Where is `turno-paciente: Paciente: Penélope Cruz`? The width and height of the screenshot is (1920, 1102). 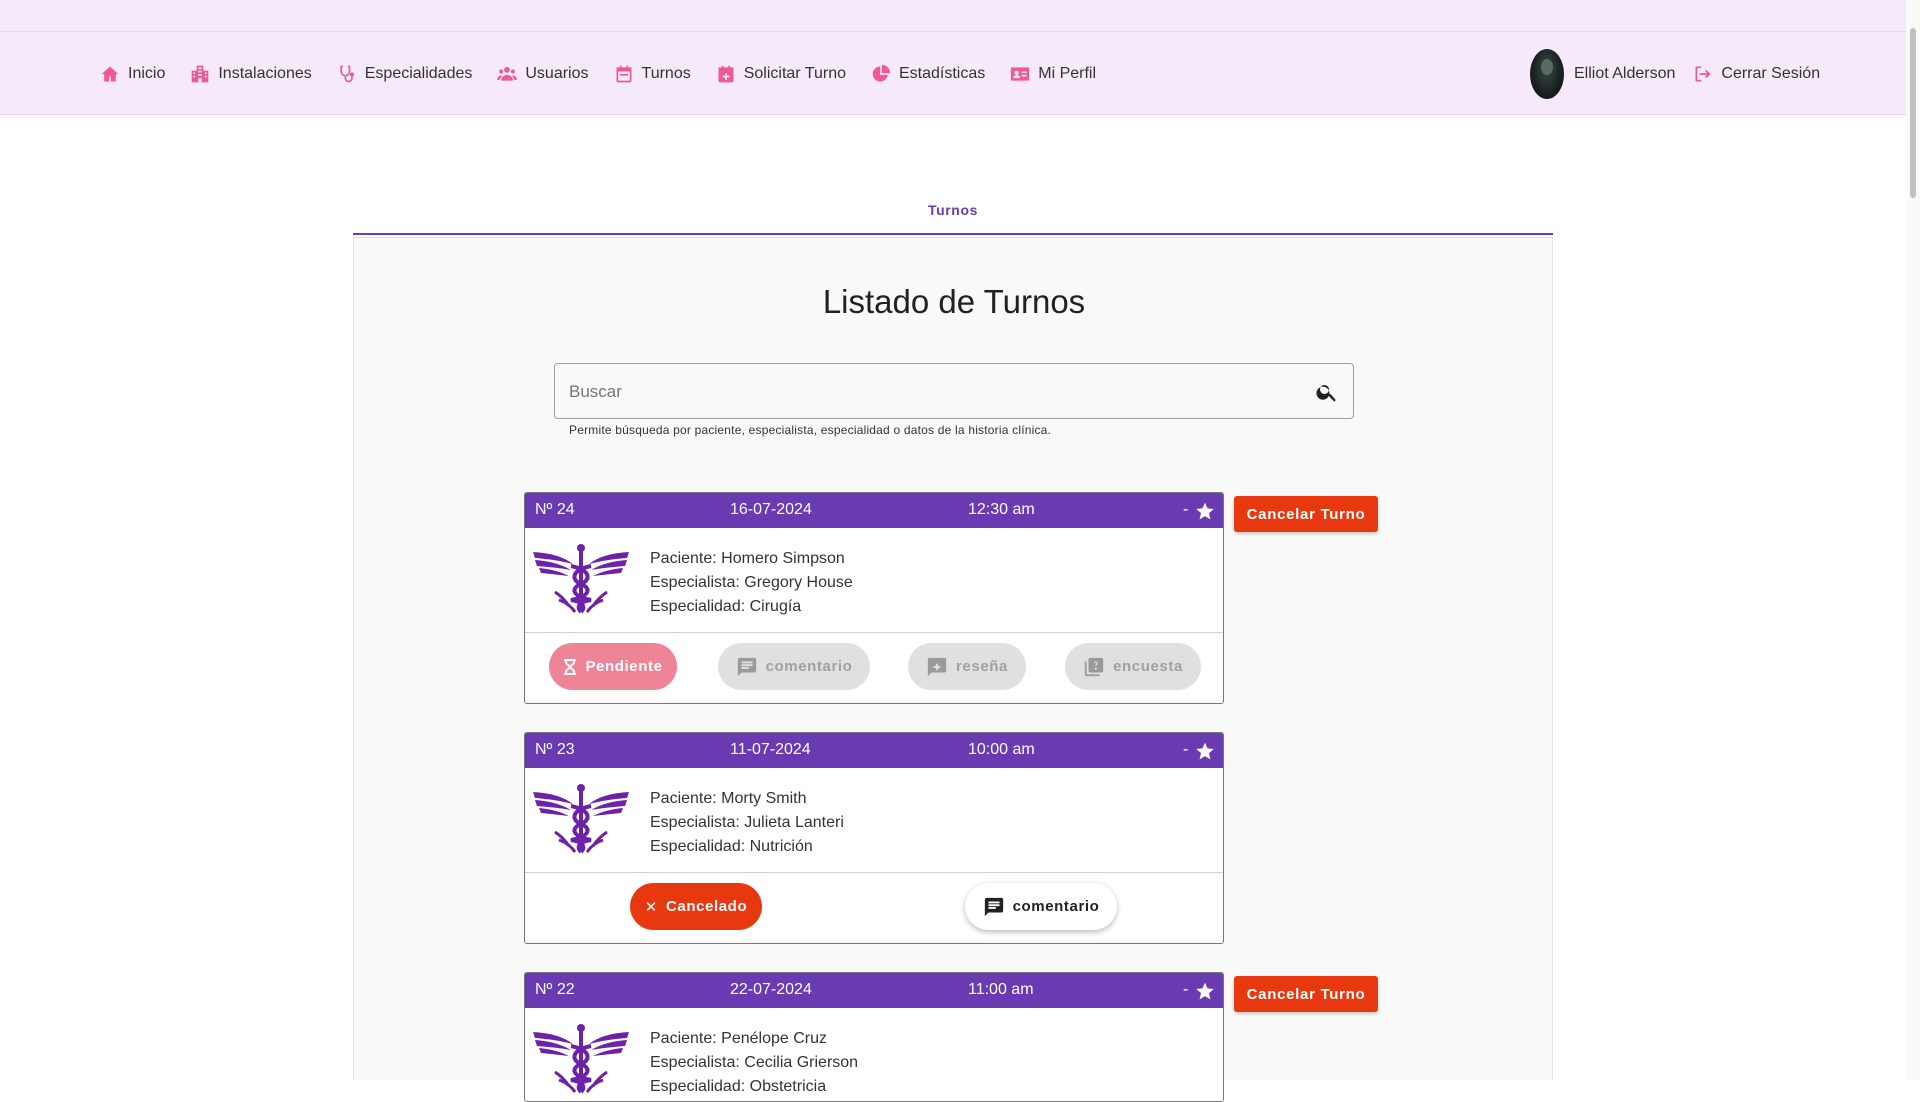 turno-paciente: Paciente: Penélope Cruz is located at coordinates (738, 1038).